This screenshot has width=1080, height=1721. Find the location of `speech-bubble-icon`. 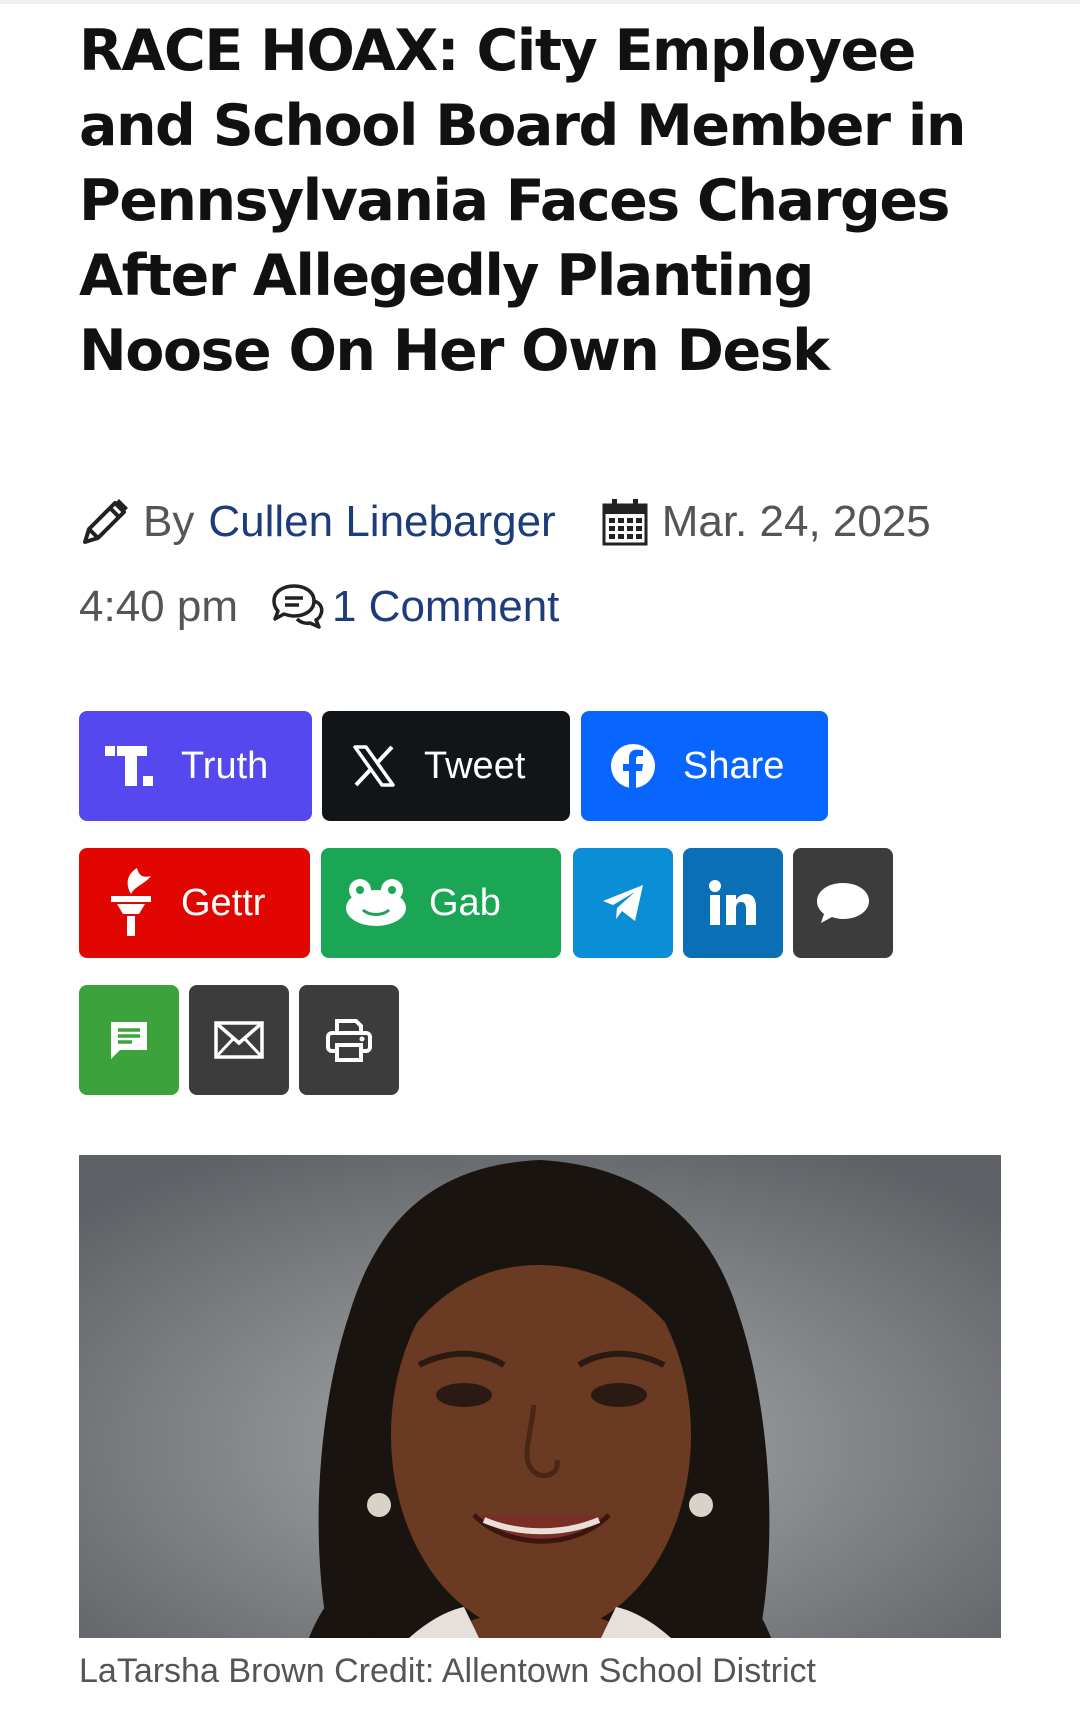

speech-bubble-icon is located at coordinates (843, 903).